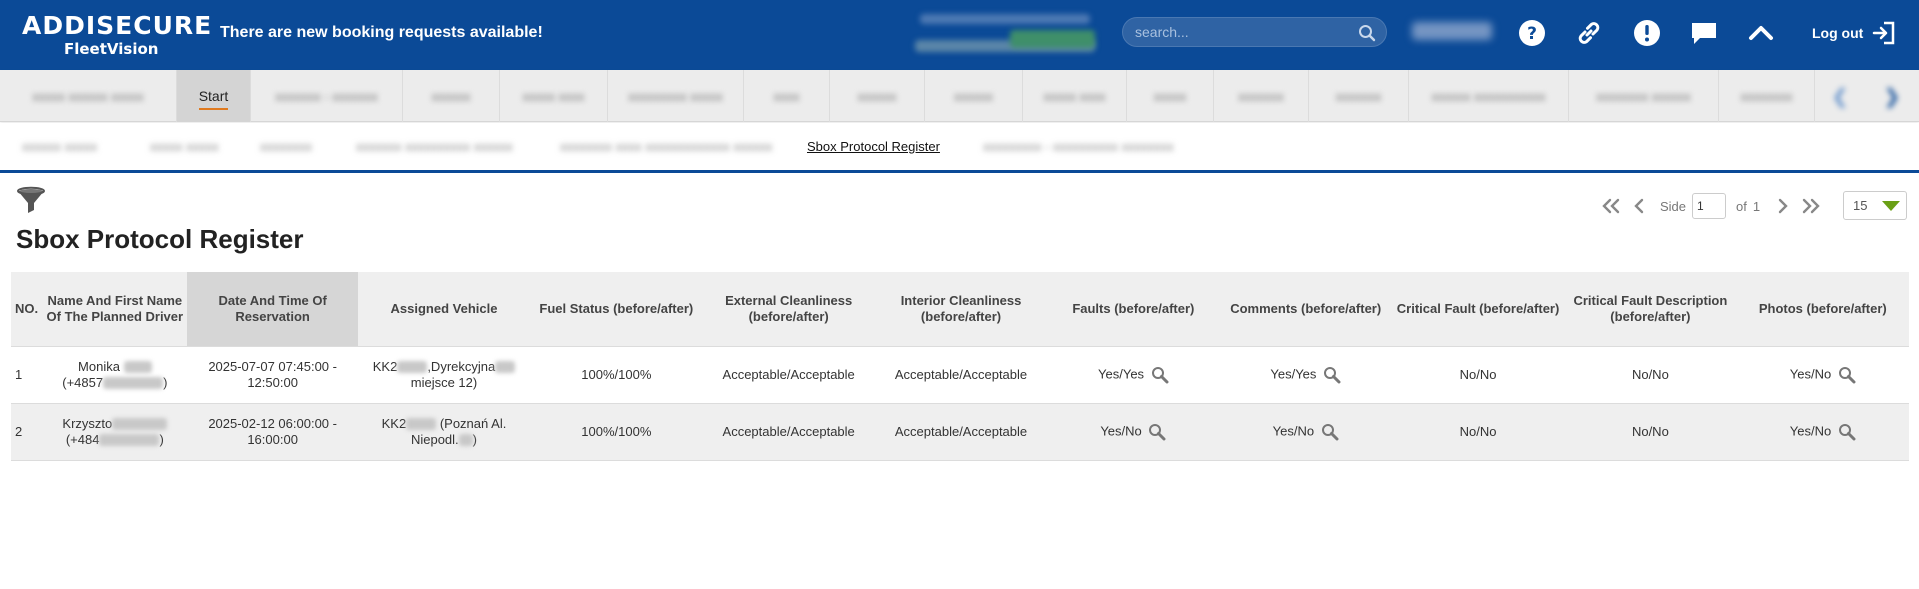  What do you see at coordinates (1367, 33) in the screenshot?
I see `search-icon` at bounding box center [1367, 33].